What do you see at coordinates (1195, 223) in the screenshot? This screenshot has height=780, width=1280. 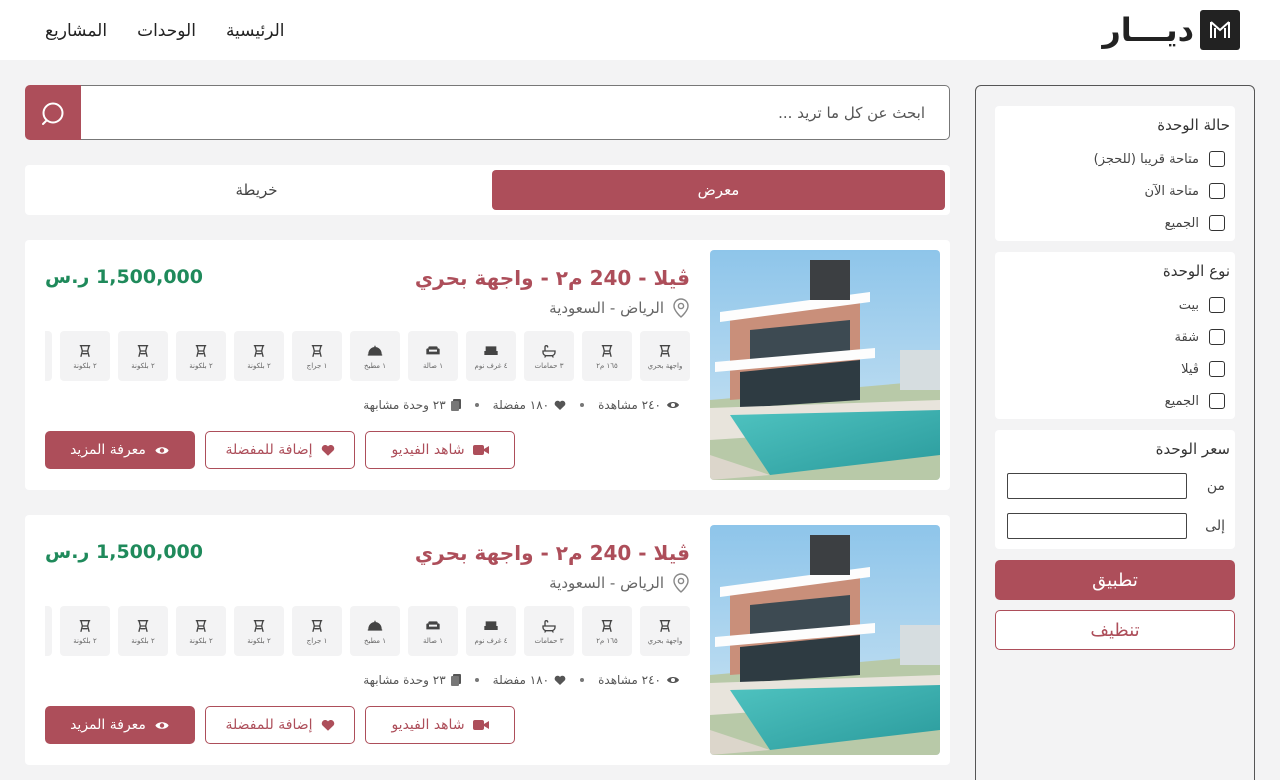 I see `status-option-all: الجميع` at bounding box center [1195, 223].